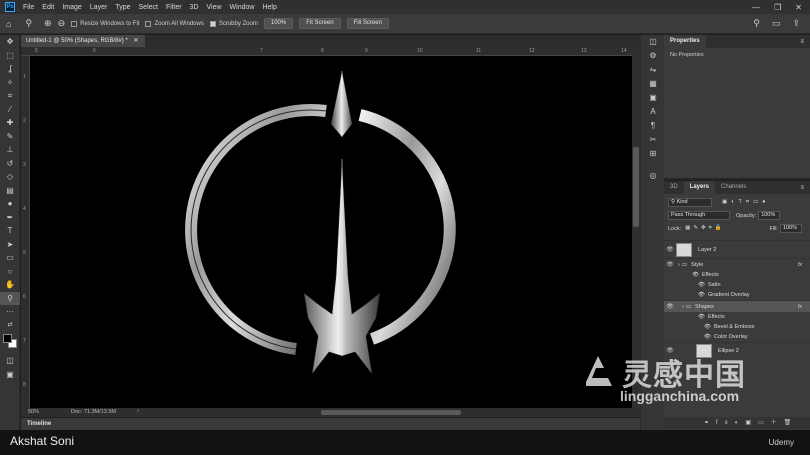 The image size is (810, 455). Describe the element at coordinates (653, 126) in the screenshot. I see `paragraph-panel-icon: ¶` at that location.